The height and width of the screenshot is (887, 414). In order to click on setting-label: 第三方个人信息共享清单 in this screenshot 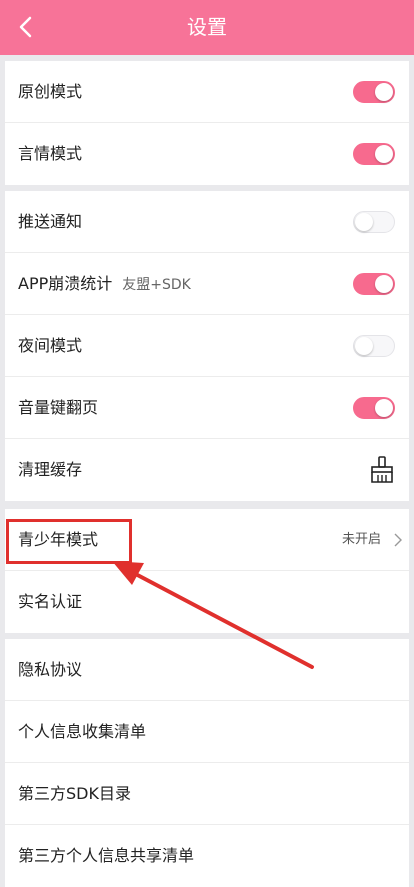, I will do `click(106, 855)`.